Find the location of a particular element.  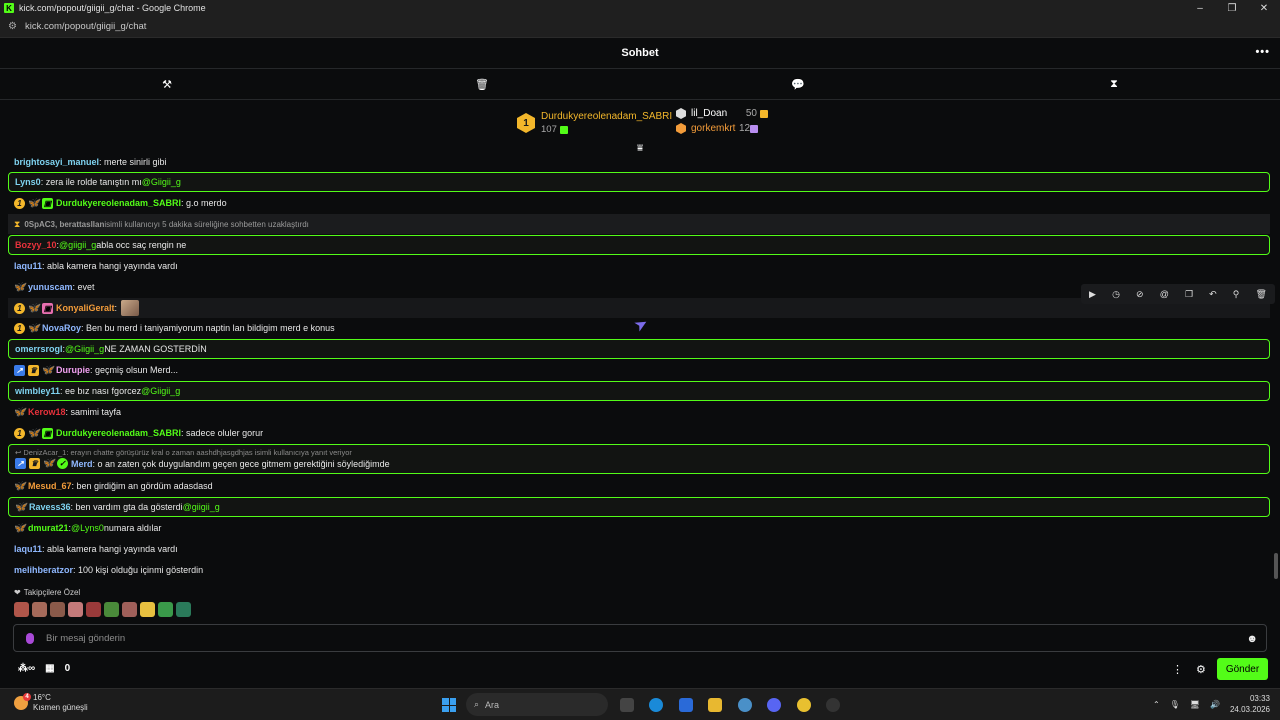

minimize-button: – is located at coordinates (1200, 8).